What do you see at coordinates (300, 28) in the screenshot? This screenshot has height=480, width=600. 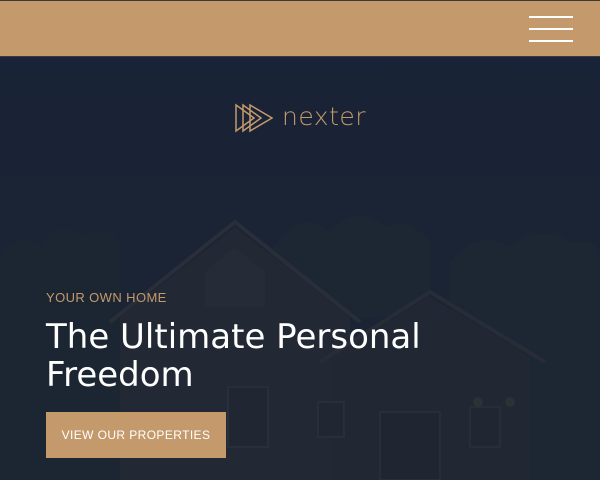 I see `top-navigation-bar` at bounding box center [300, 28].